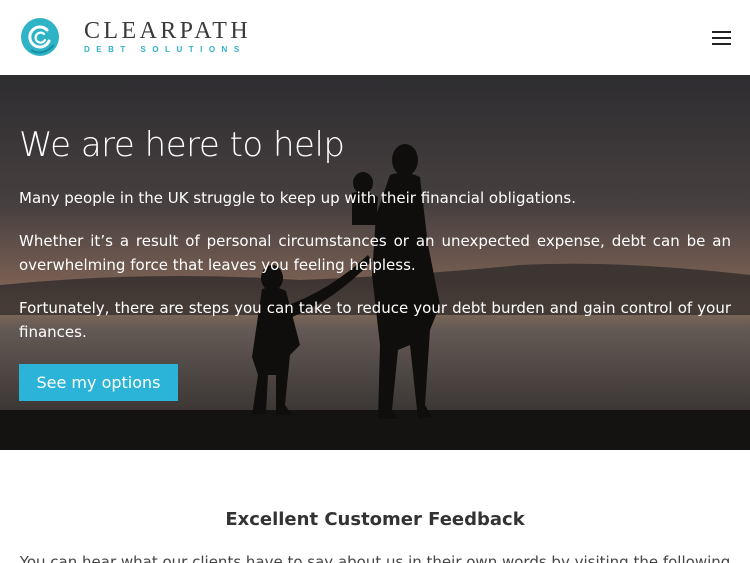  I want to click on logo: CLEARPATH DEBT SOLUTIONS, so click(135, 37).